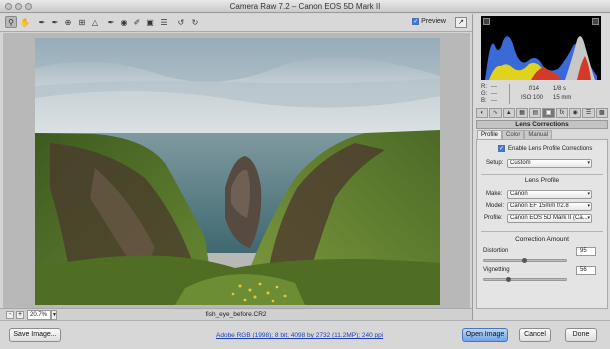  Describe the element at coordinates (164, 22) in the screenshot. I see `preferences-icon: ☰` at that location.